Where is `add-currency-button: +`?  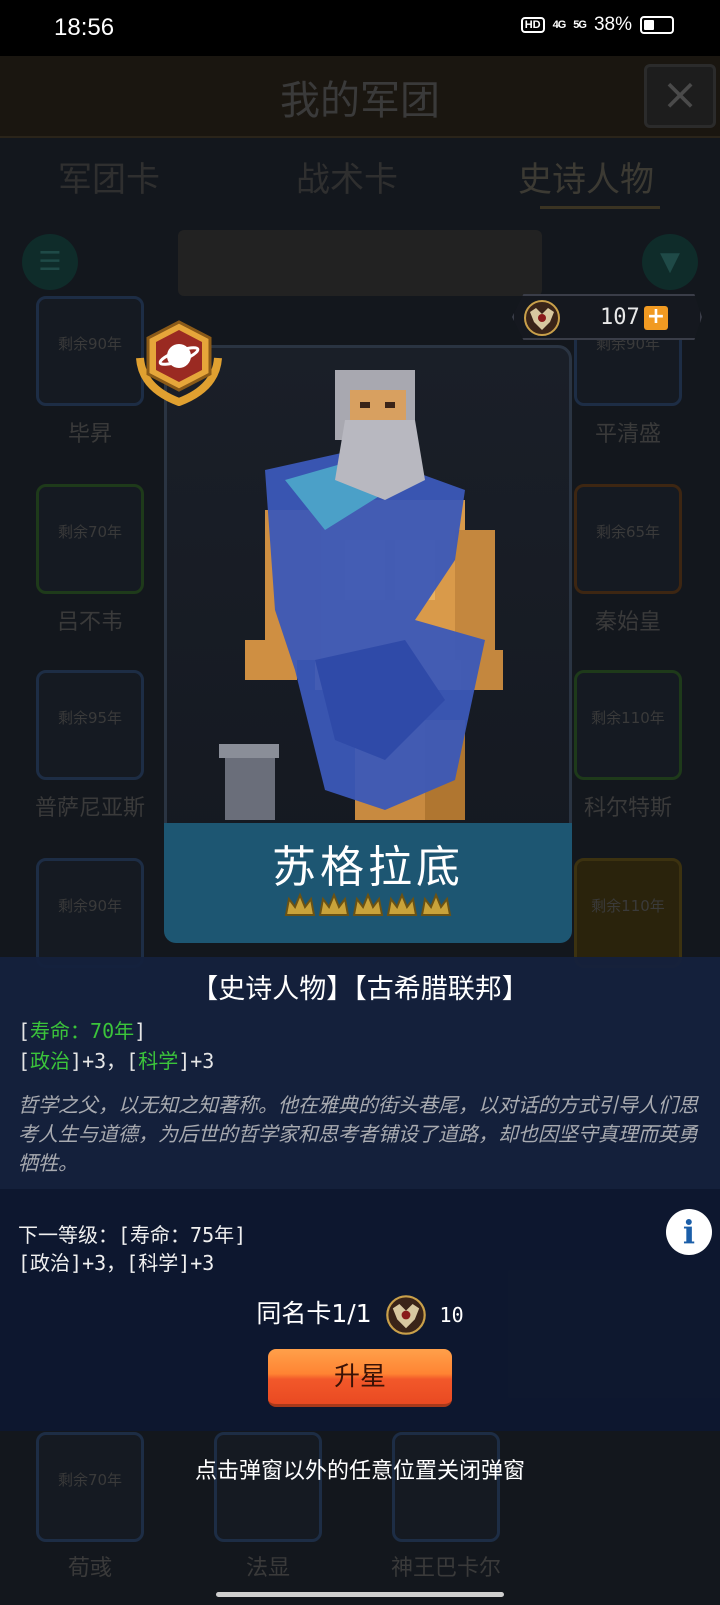
add-currency-button: + is located at coordinates (656, 318).